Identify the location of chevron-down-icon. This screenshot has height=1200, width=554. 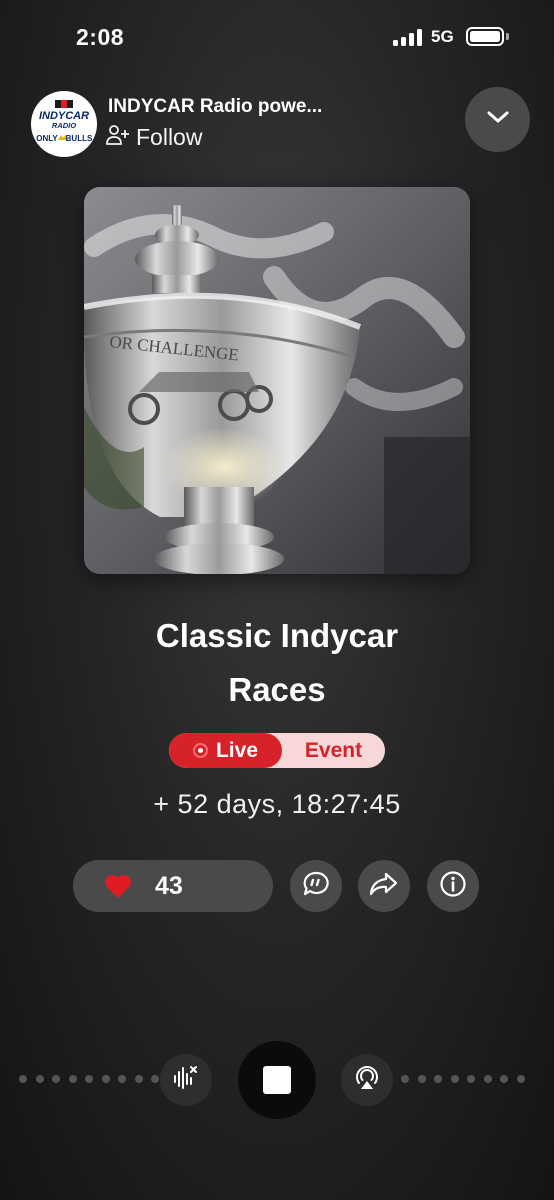
(498, 119).